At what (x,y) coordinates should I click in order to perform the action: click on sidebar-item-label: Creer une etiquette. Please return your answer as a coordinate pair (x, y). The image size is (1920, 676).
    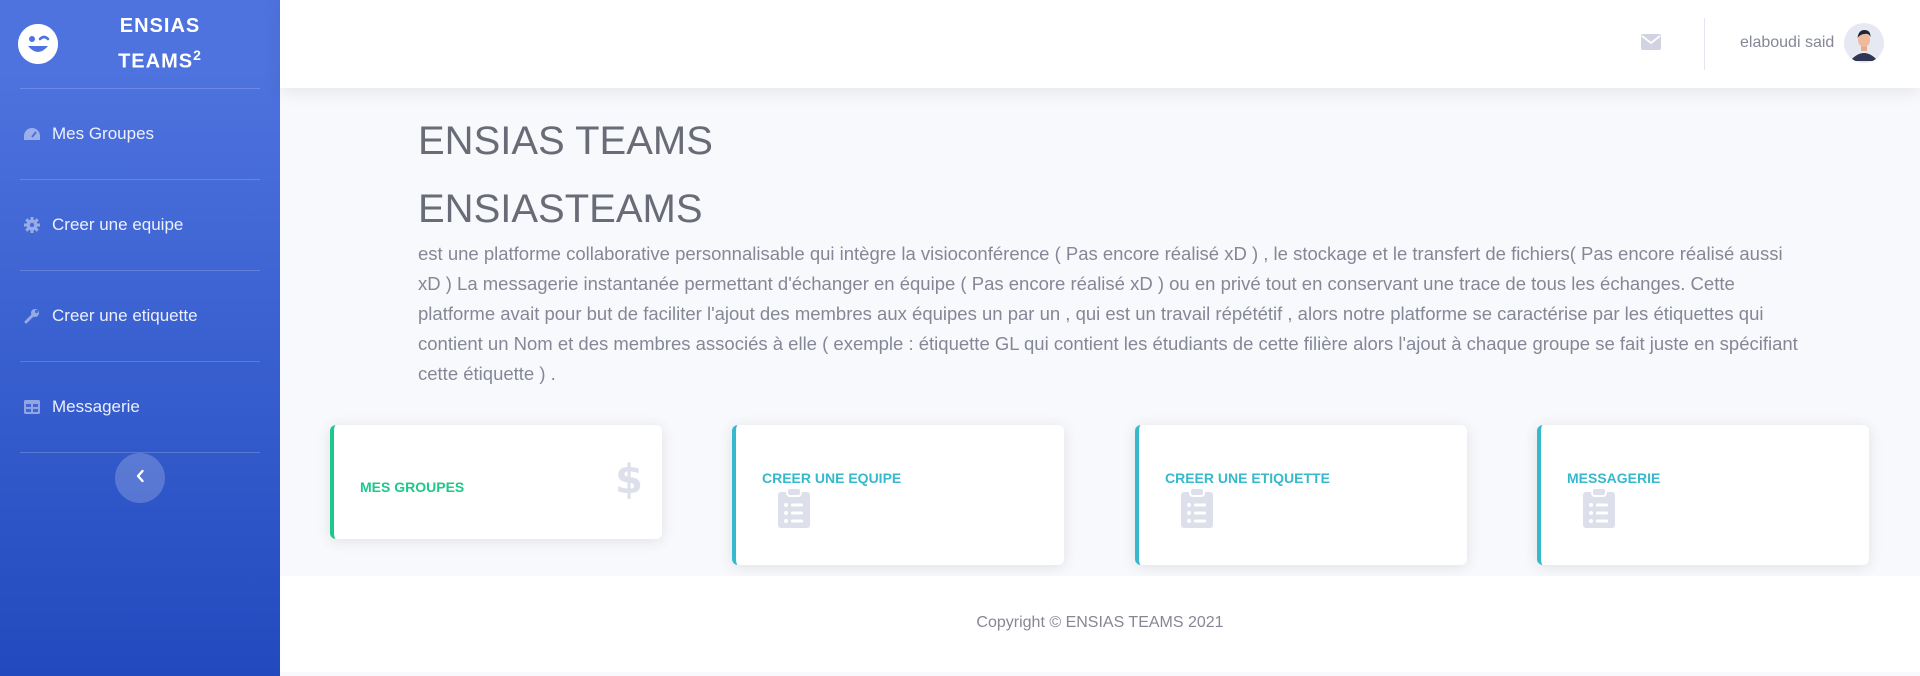
    Looking at the image, I should click on (125, 315).